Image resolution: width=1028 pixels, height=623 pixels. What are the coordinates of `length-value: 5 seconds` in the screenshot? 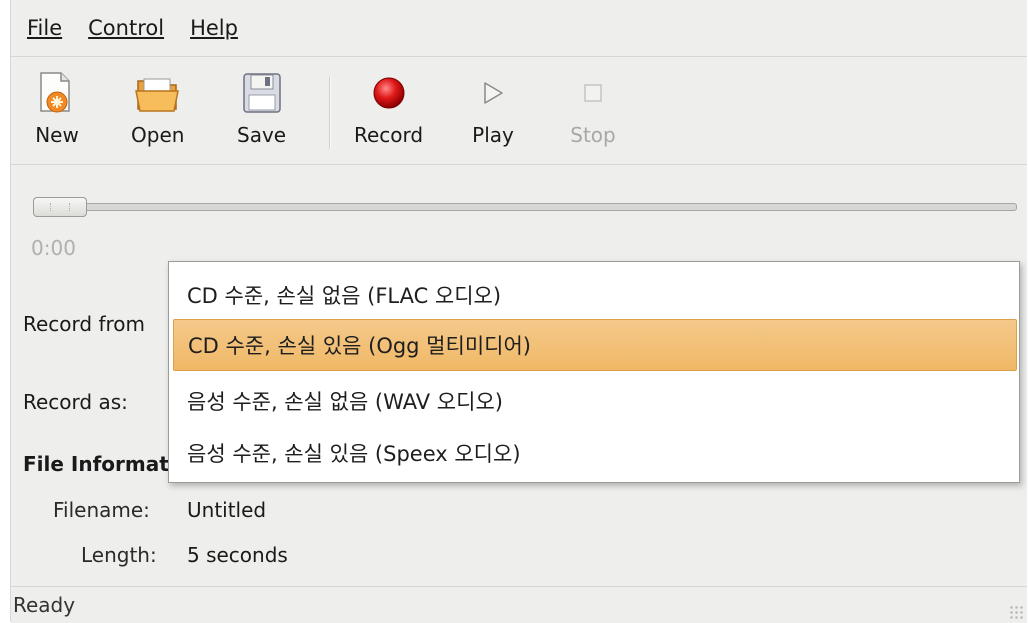 It's located at (237, 555).